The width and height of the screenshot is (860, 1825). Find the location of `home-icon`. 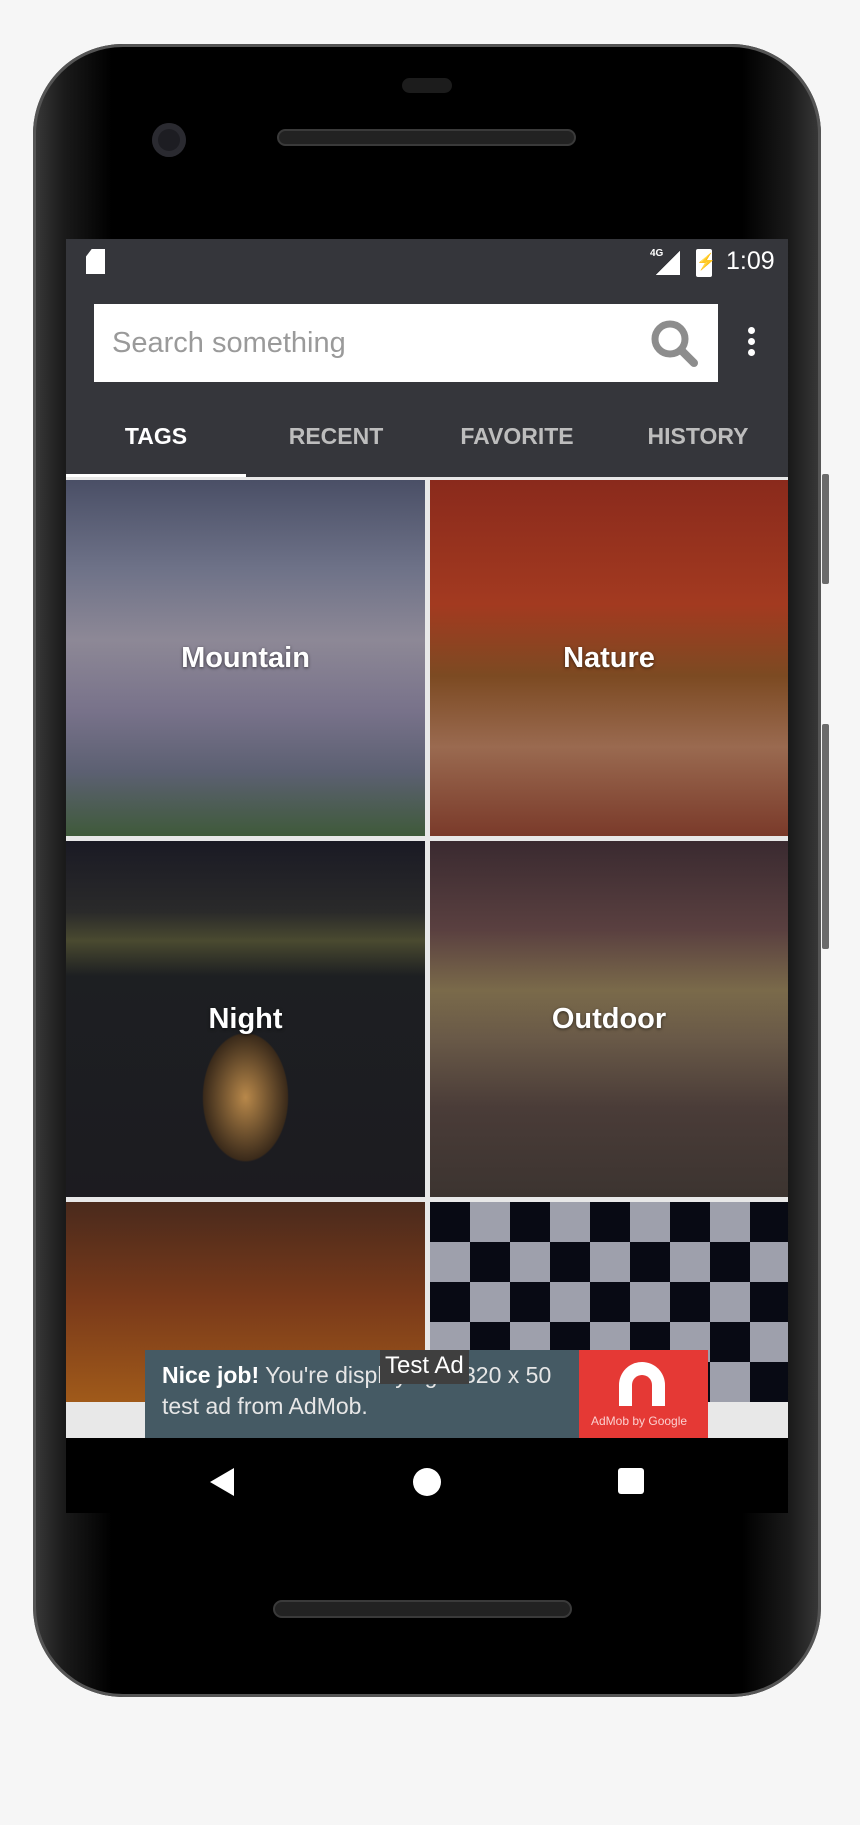

home-icon is located at coordinates (427, 1482).